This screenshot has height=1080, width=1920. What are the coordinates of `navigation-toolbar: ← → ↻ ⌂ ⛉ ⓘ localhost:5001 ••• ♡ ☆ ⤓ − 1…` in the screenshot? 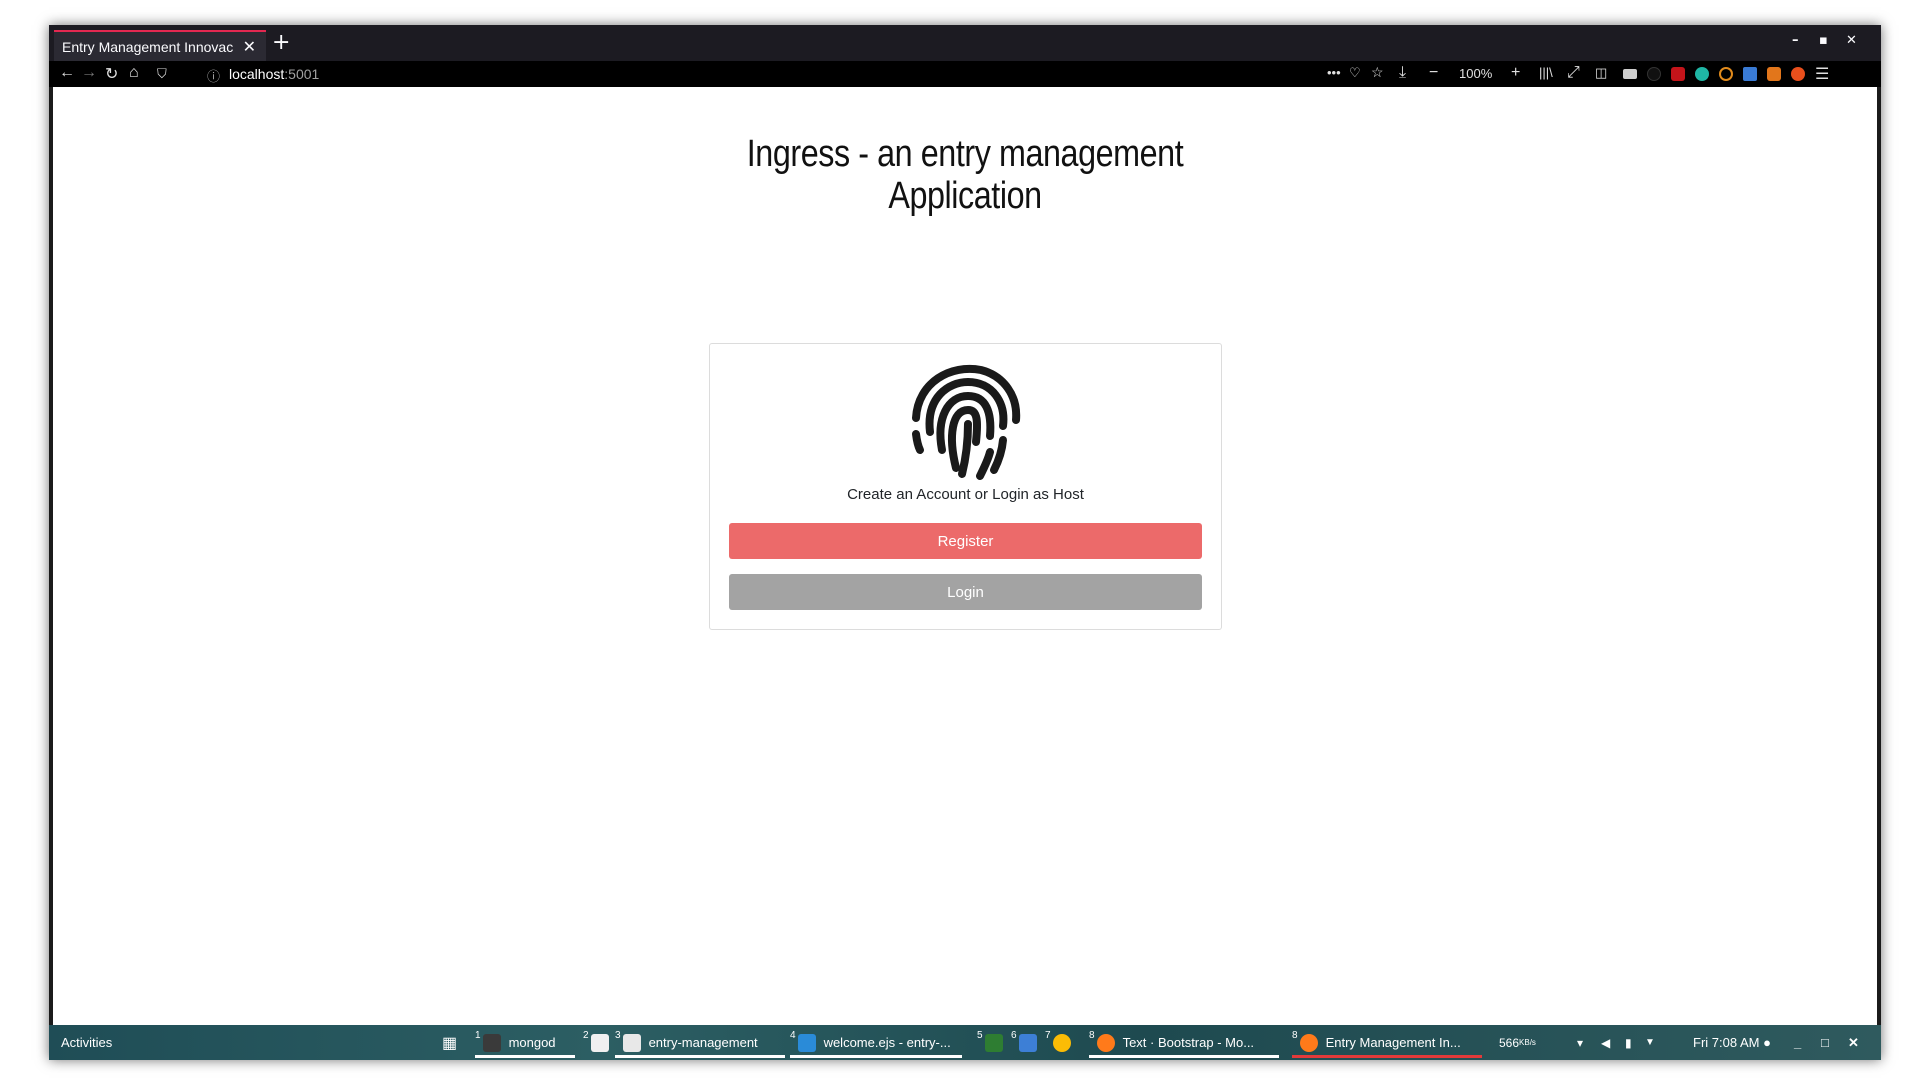 It's located at (965, 74).